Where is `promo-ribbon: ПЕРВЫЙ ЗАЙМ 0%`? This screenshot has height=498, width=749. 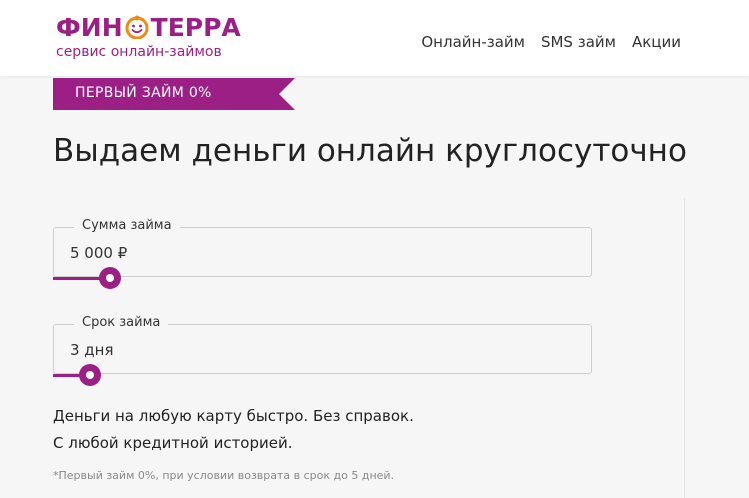
promo-ribbon: ПЕРВЫЙ ЗАЙМ 0% is located at coordinates (174, 94).